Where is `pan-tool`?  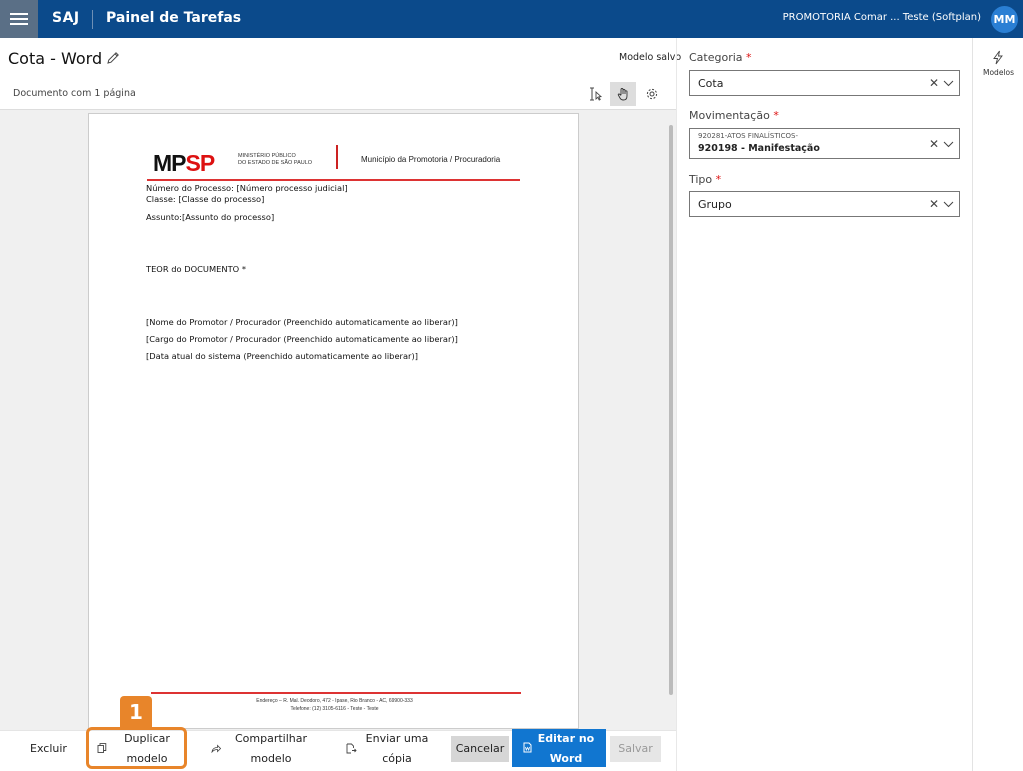 pan-tool is located at coordinates (623, 94).